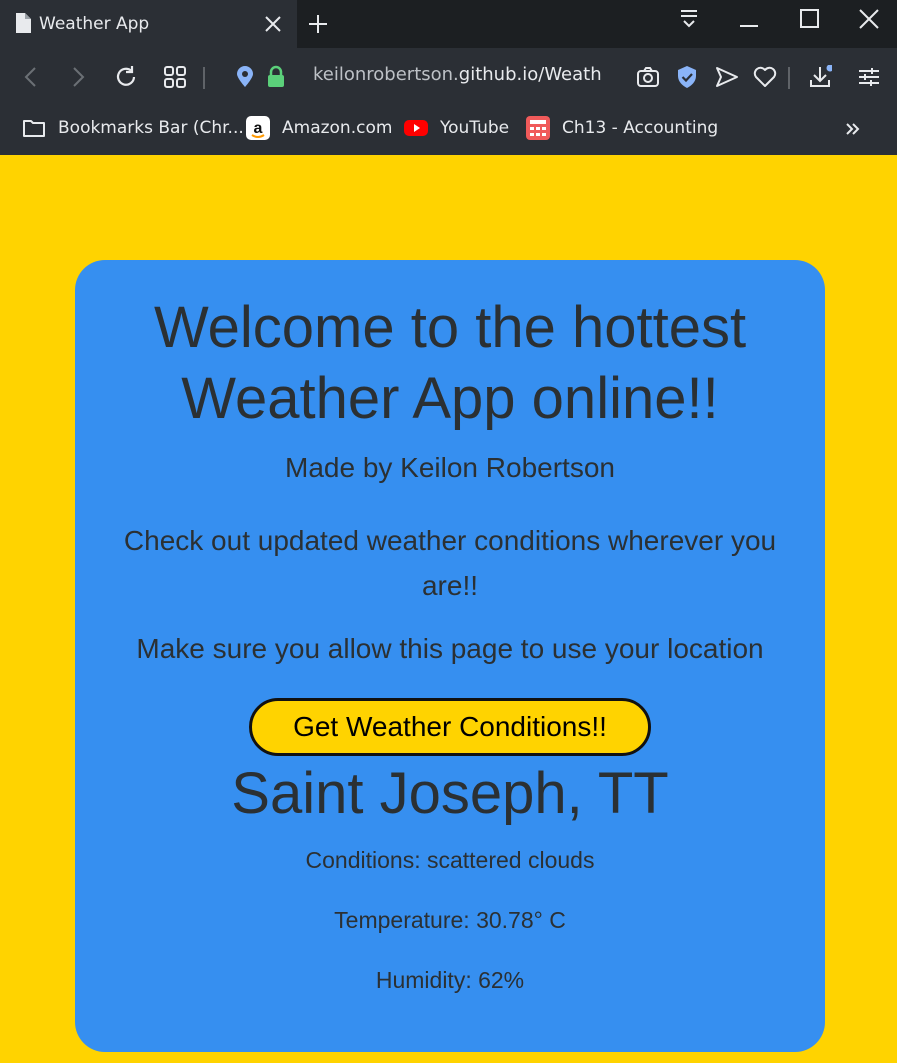 Image resolution: width=897 pixels, height=1063 pixels. What do you see at coordinates (648, 77) in the screenshot?
I see `camera-icon` at bounding box center [648, 77].